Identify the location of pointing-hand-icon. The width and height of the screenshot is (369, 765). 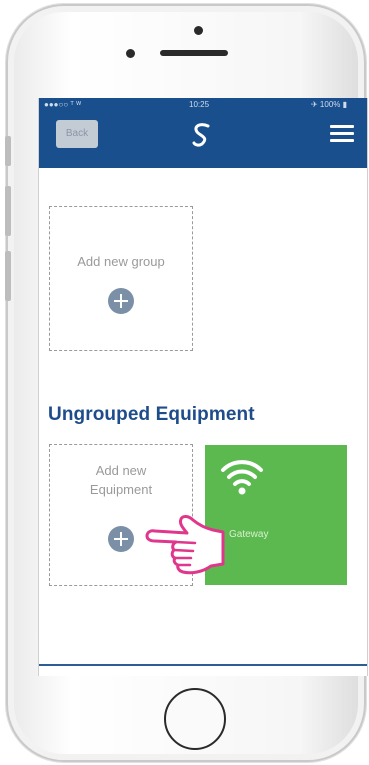
(185, 545).